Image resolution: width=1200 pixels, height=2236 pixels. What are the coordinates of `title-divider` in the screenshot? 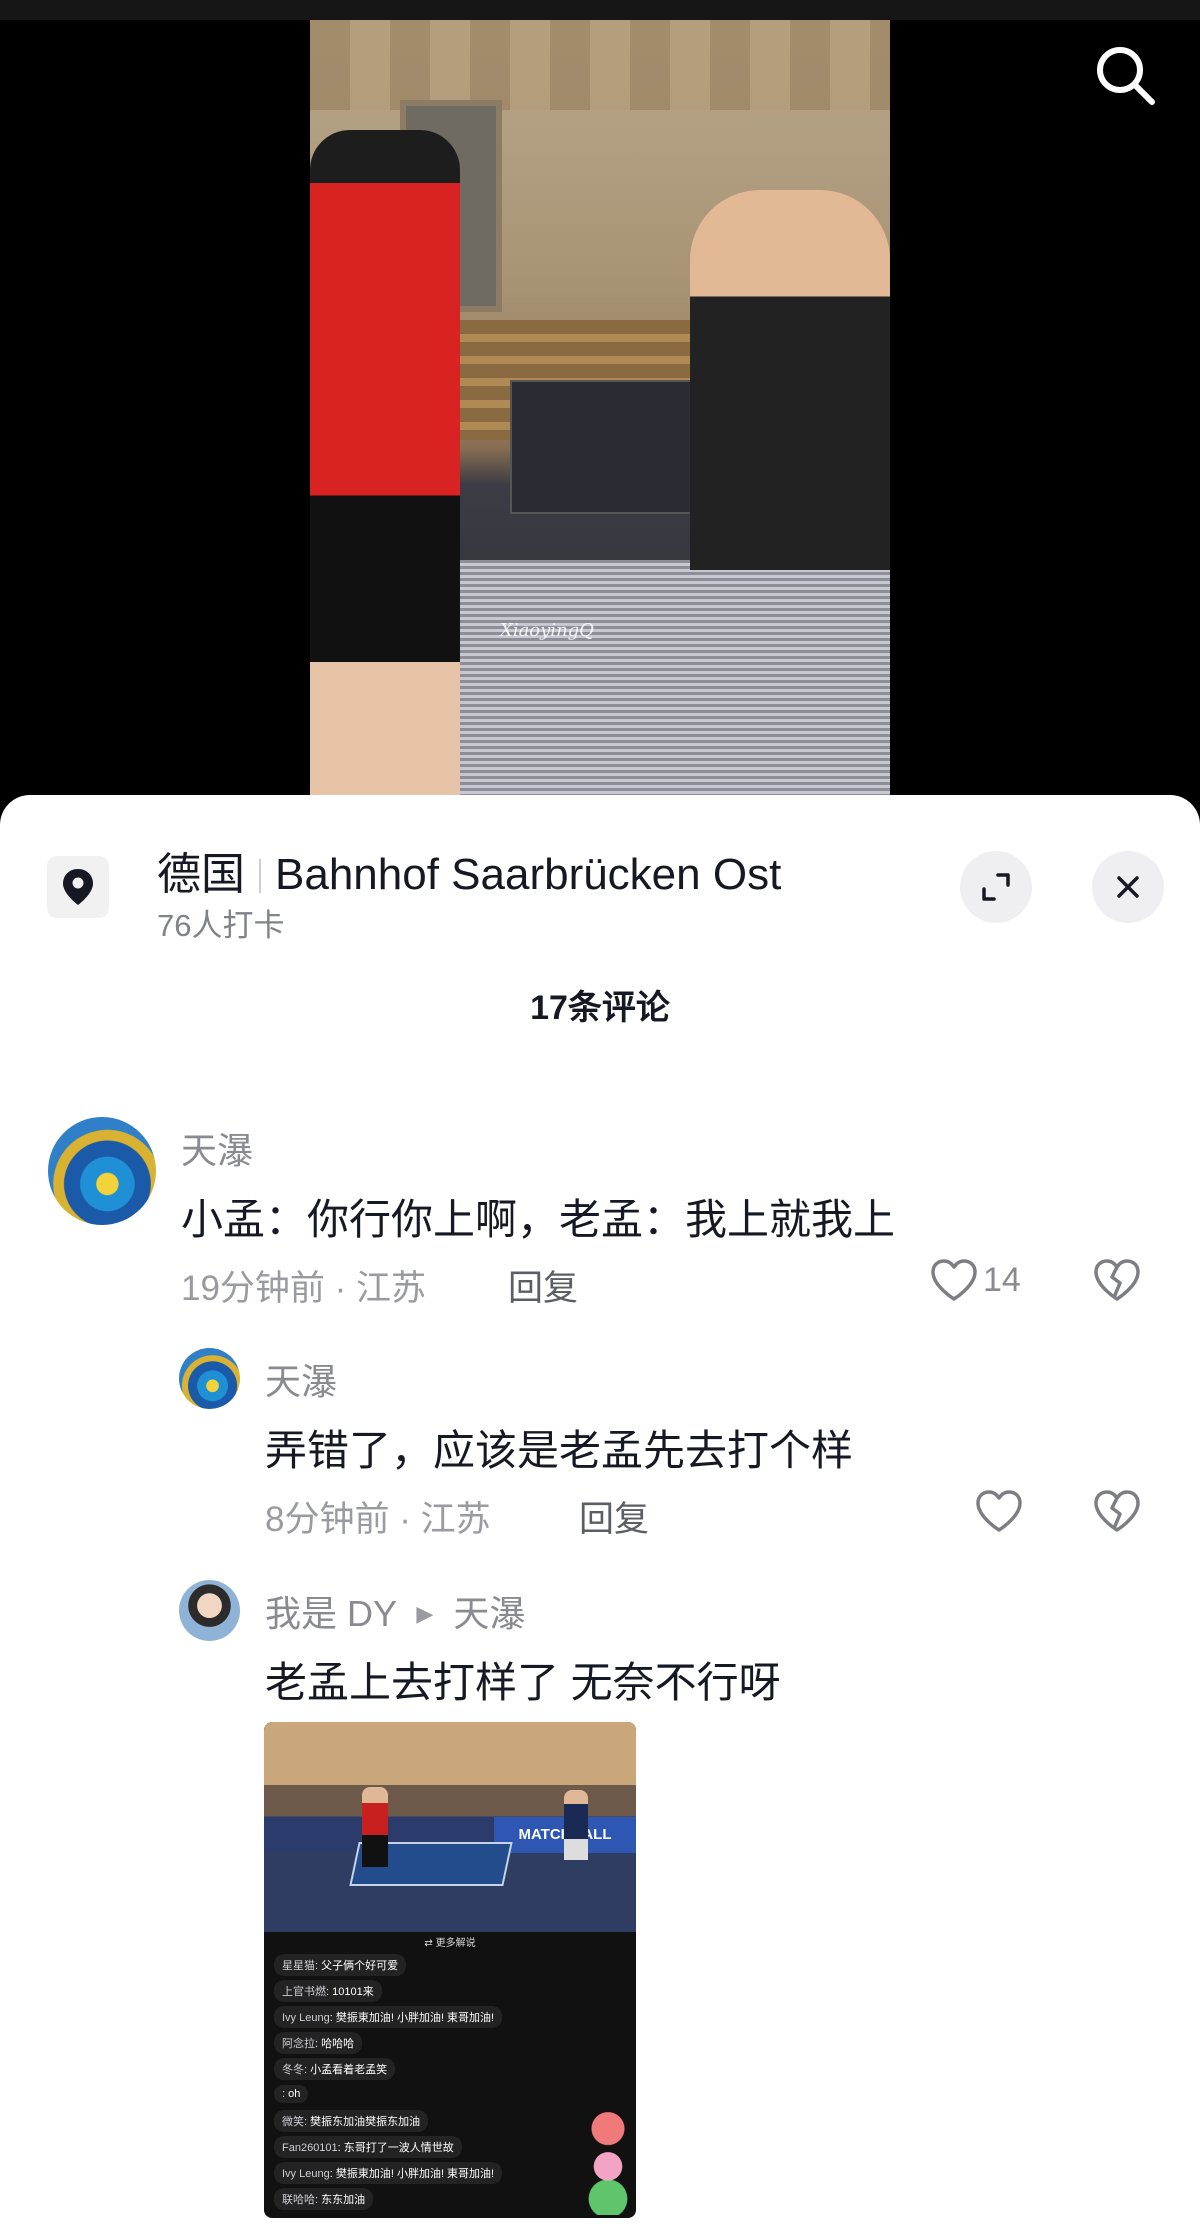 It's located at (260, 876).